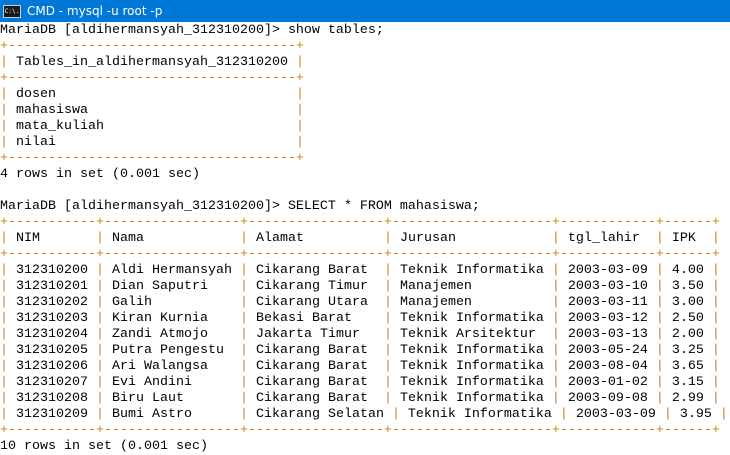  I want to click on table-cell: 2.99, so click(687, 398).